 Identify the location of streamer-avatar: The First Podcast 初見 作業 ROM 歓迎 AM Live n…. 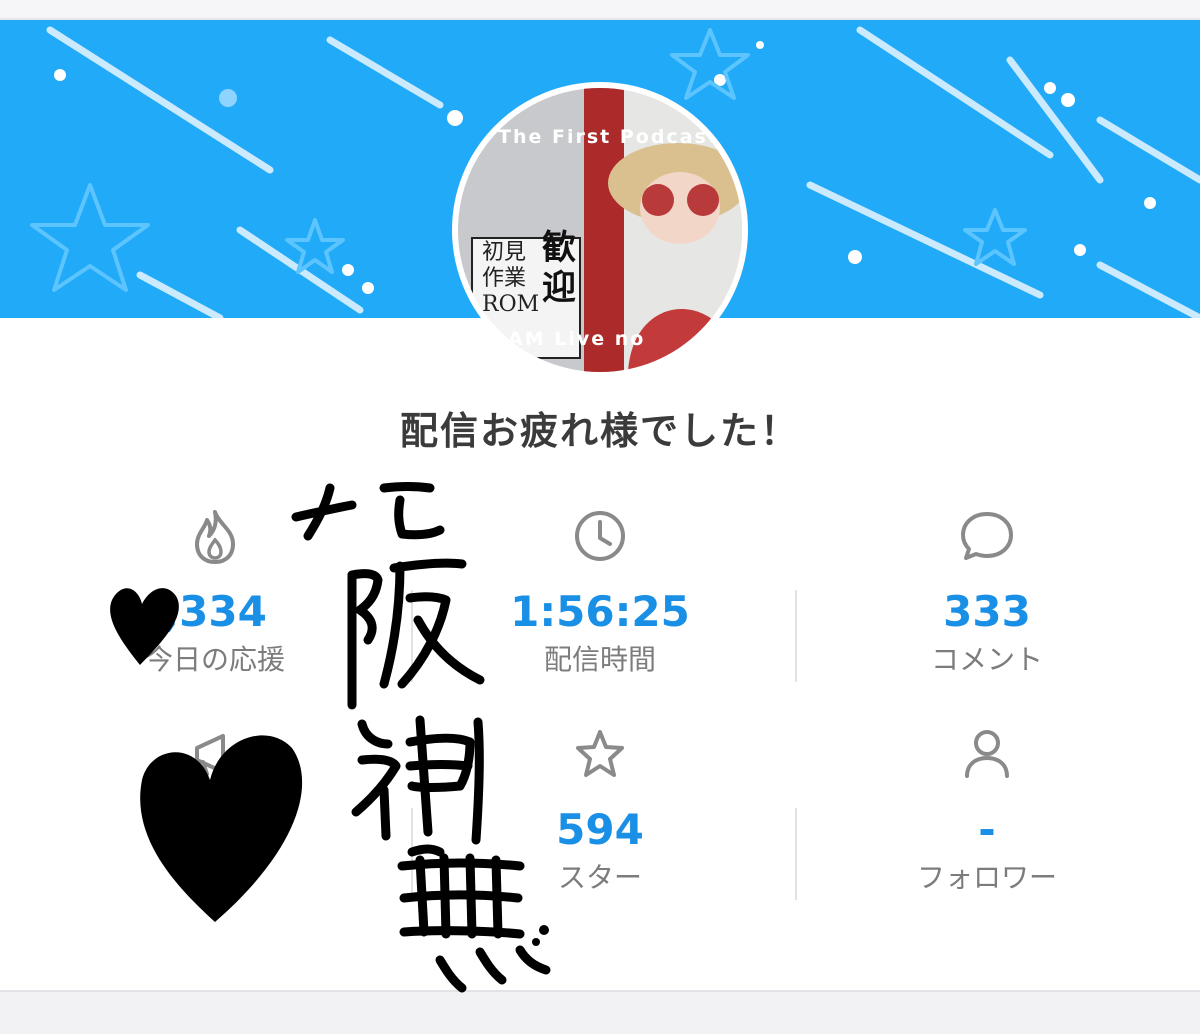
(600, 230).